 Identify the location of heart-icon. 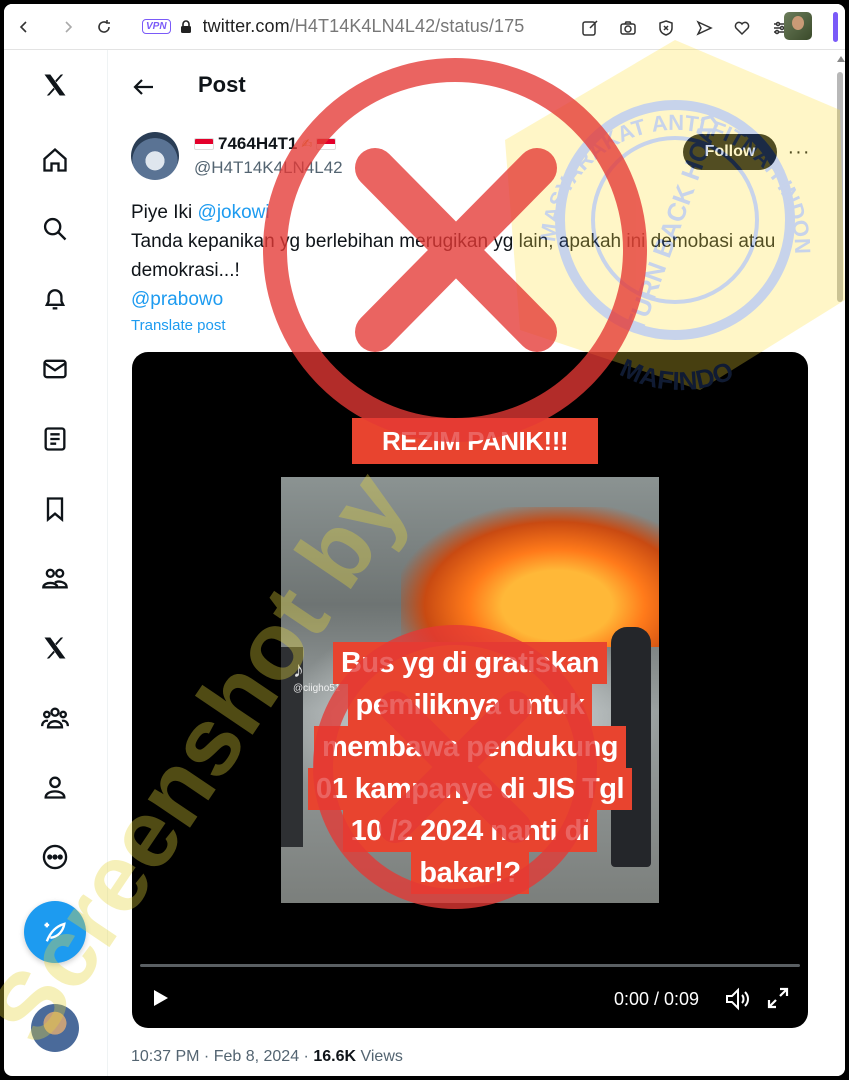
(742, 28).